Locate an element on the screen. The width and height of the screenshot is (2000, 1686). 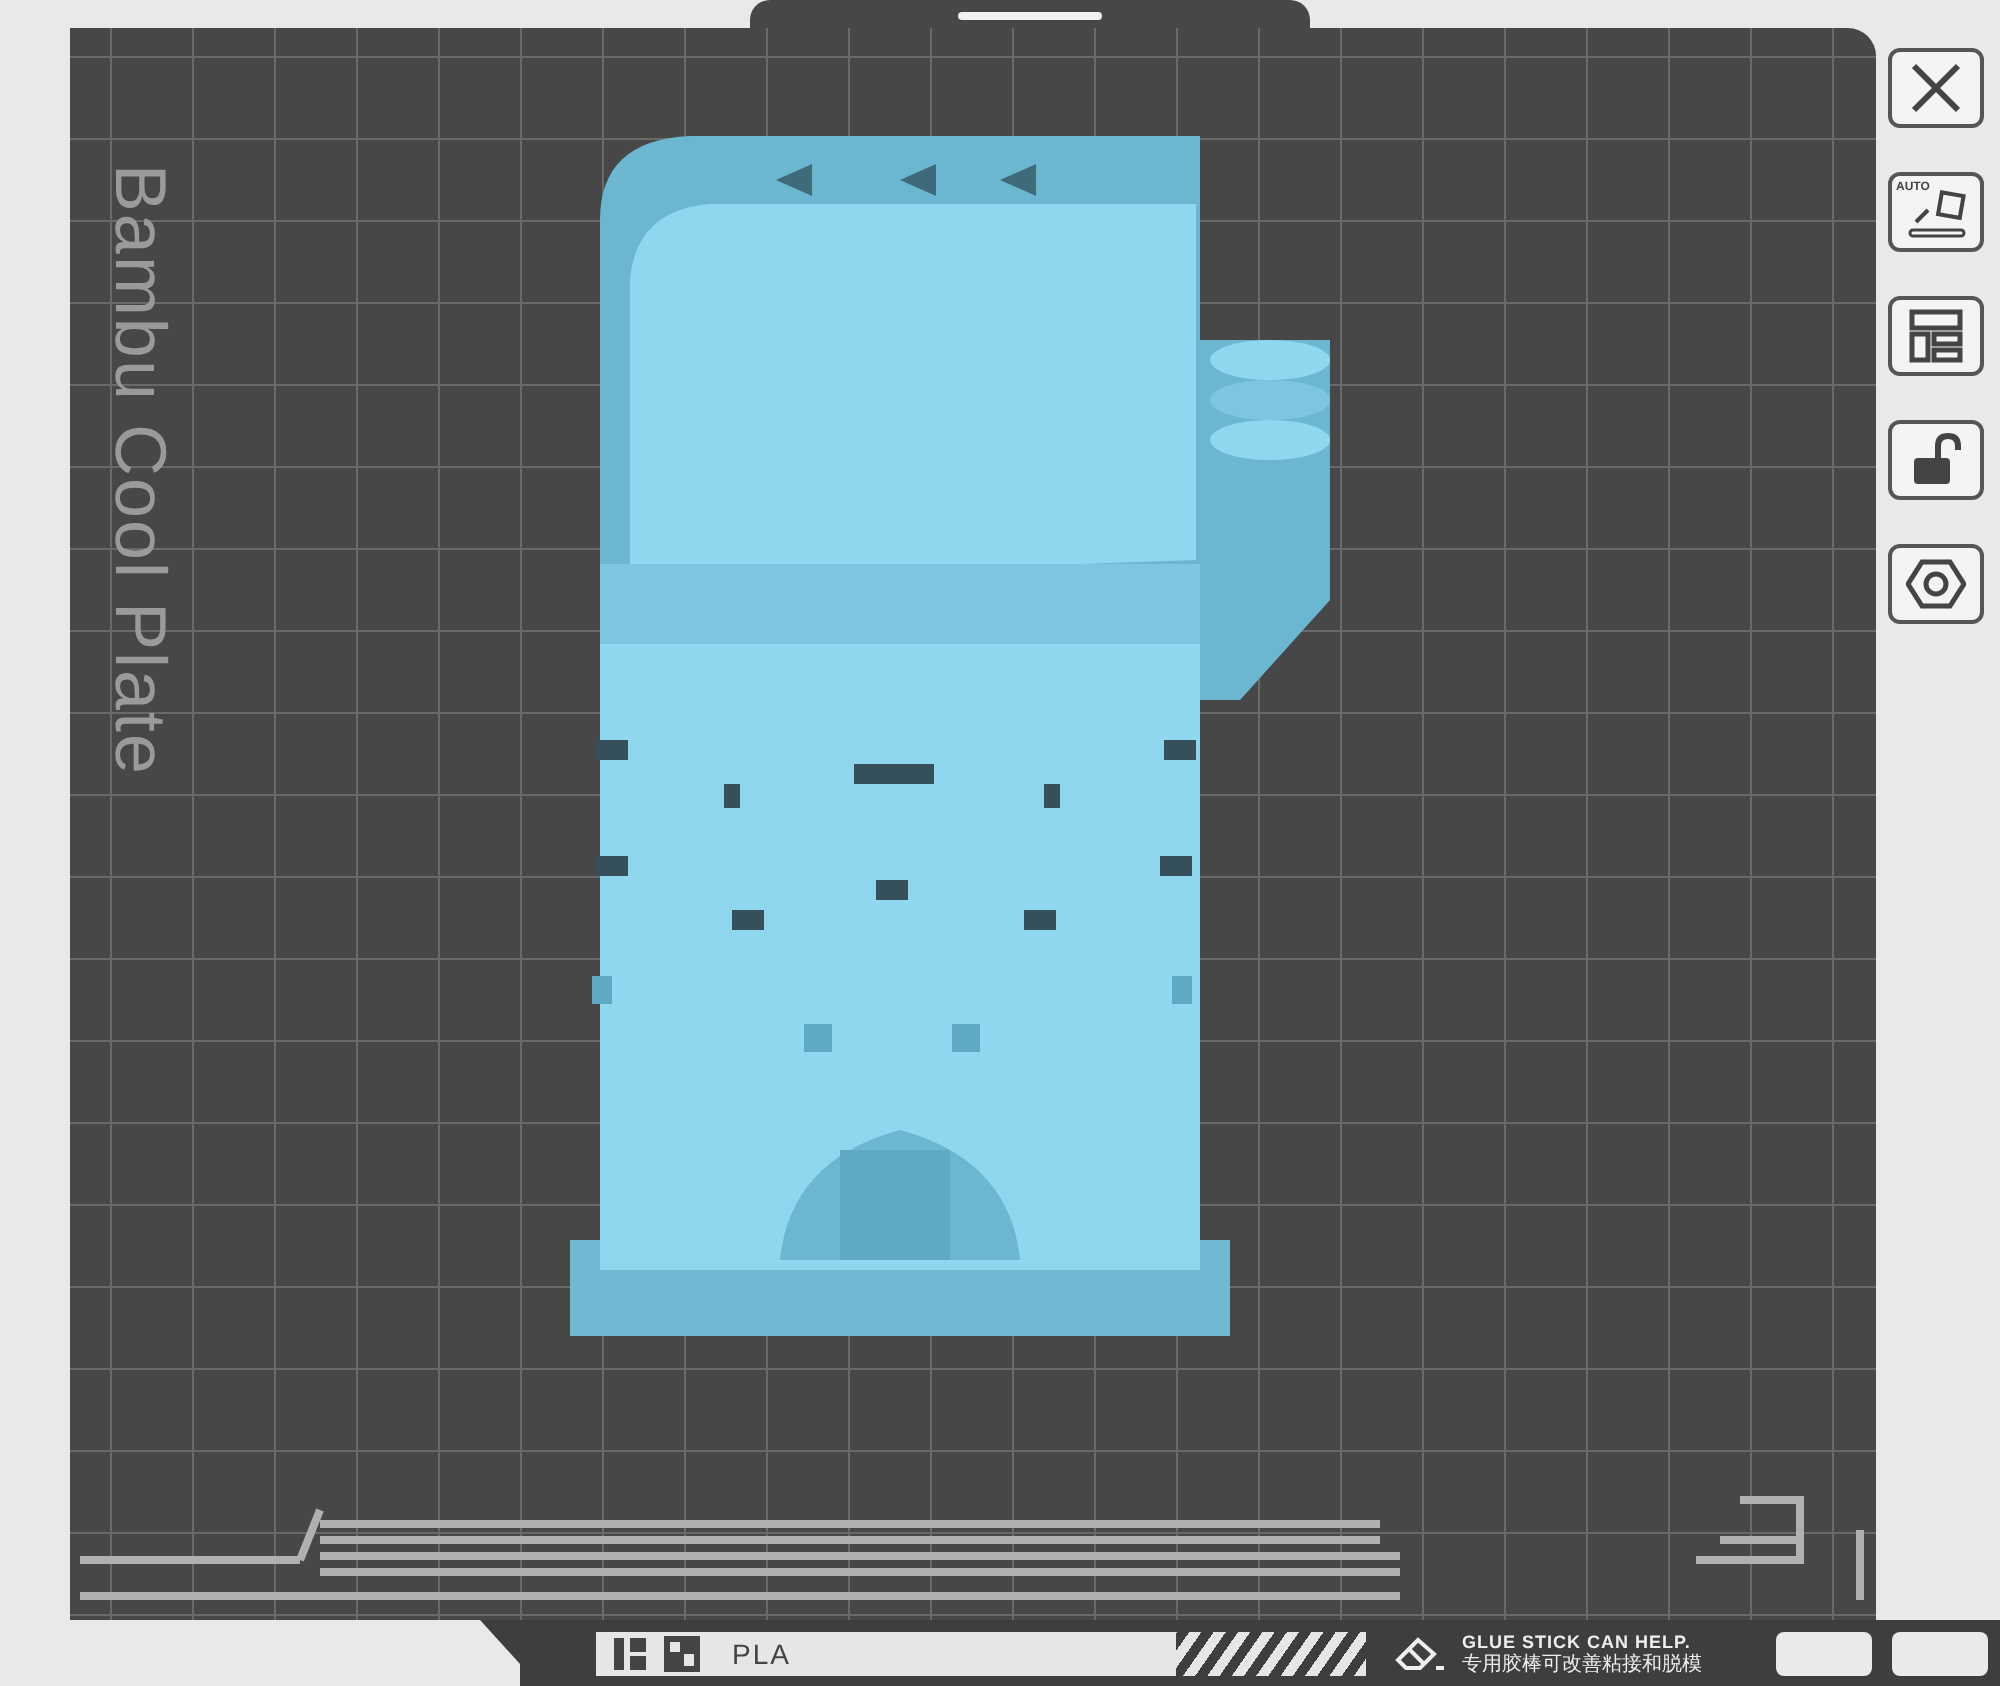
filament-label: PLA is located at coordinates (761, 1653).